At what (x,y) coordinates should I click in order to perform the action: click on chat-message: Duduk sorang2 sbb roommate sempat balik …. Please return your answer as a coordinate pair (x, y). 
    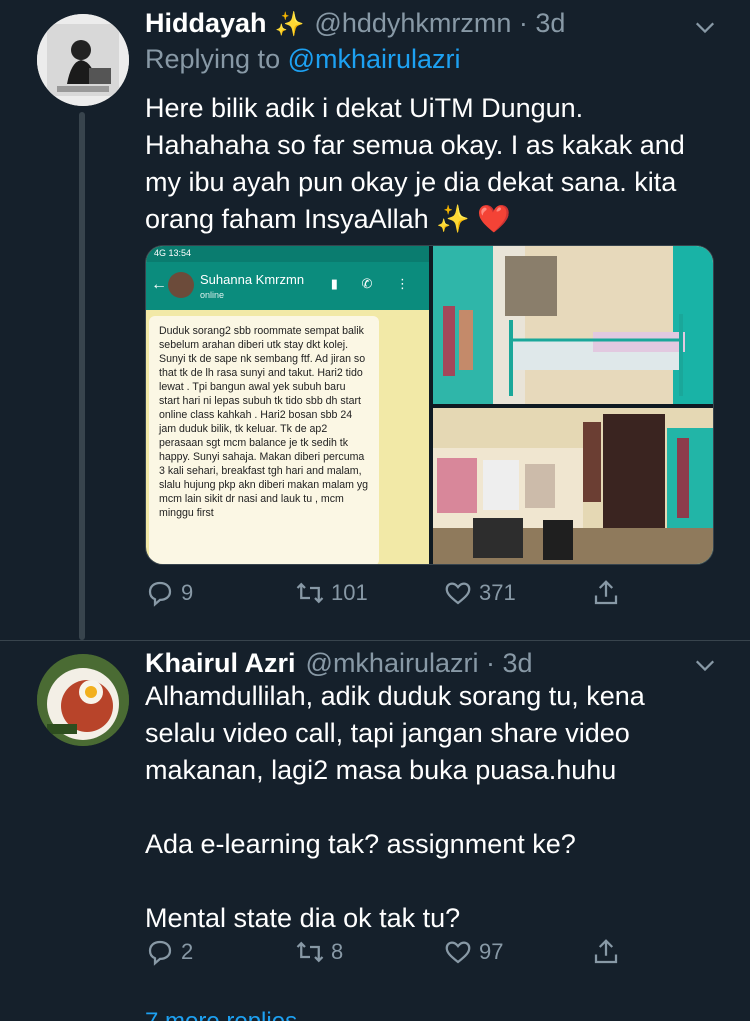
    Looking at the image, I should click on (264, 440).